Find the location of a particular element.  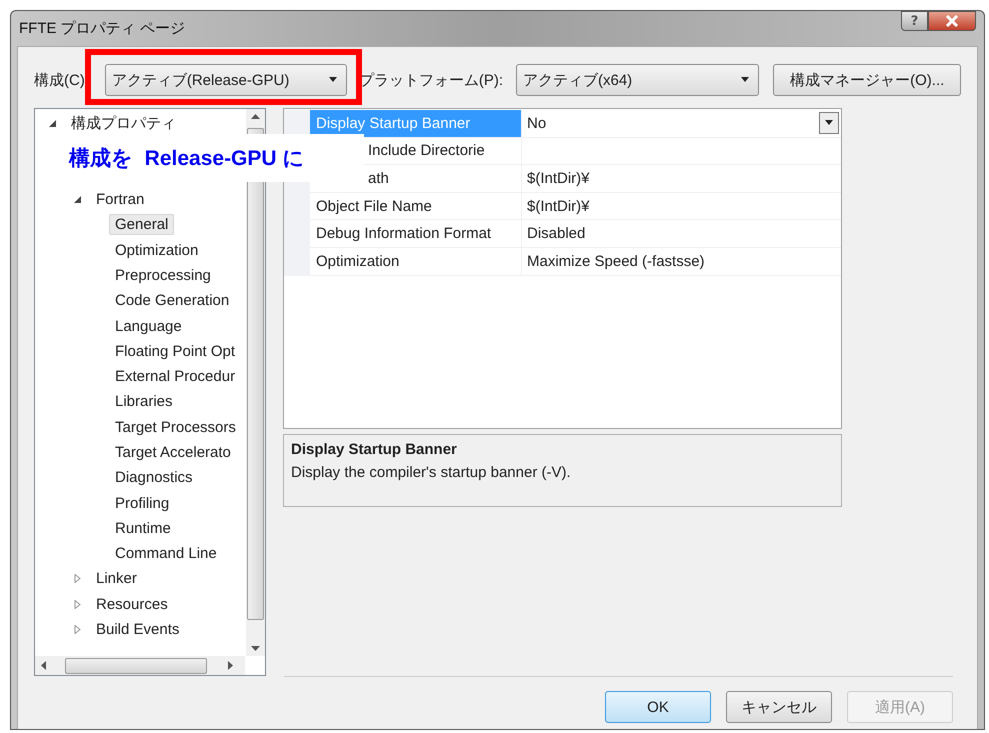

close-icon is located at coordinates (952, 21).